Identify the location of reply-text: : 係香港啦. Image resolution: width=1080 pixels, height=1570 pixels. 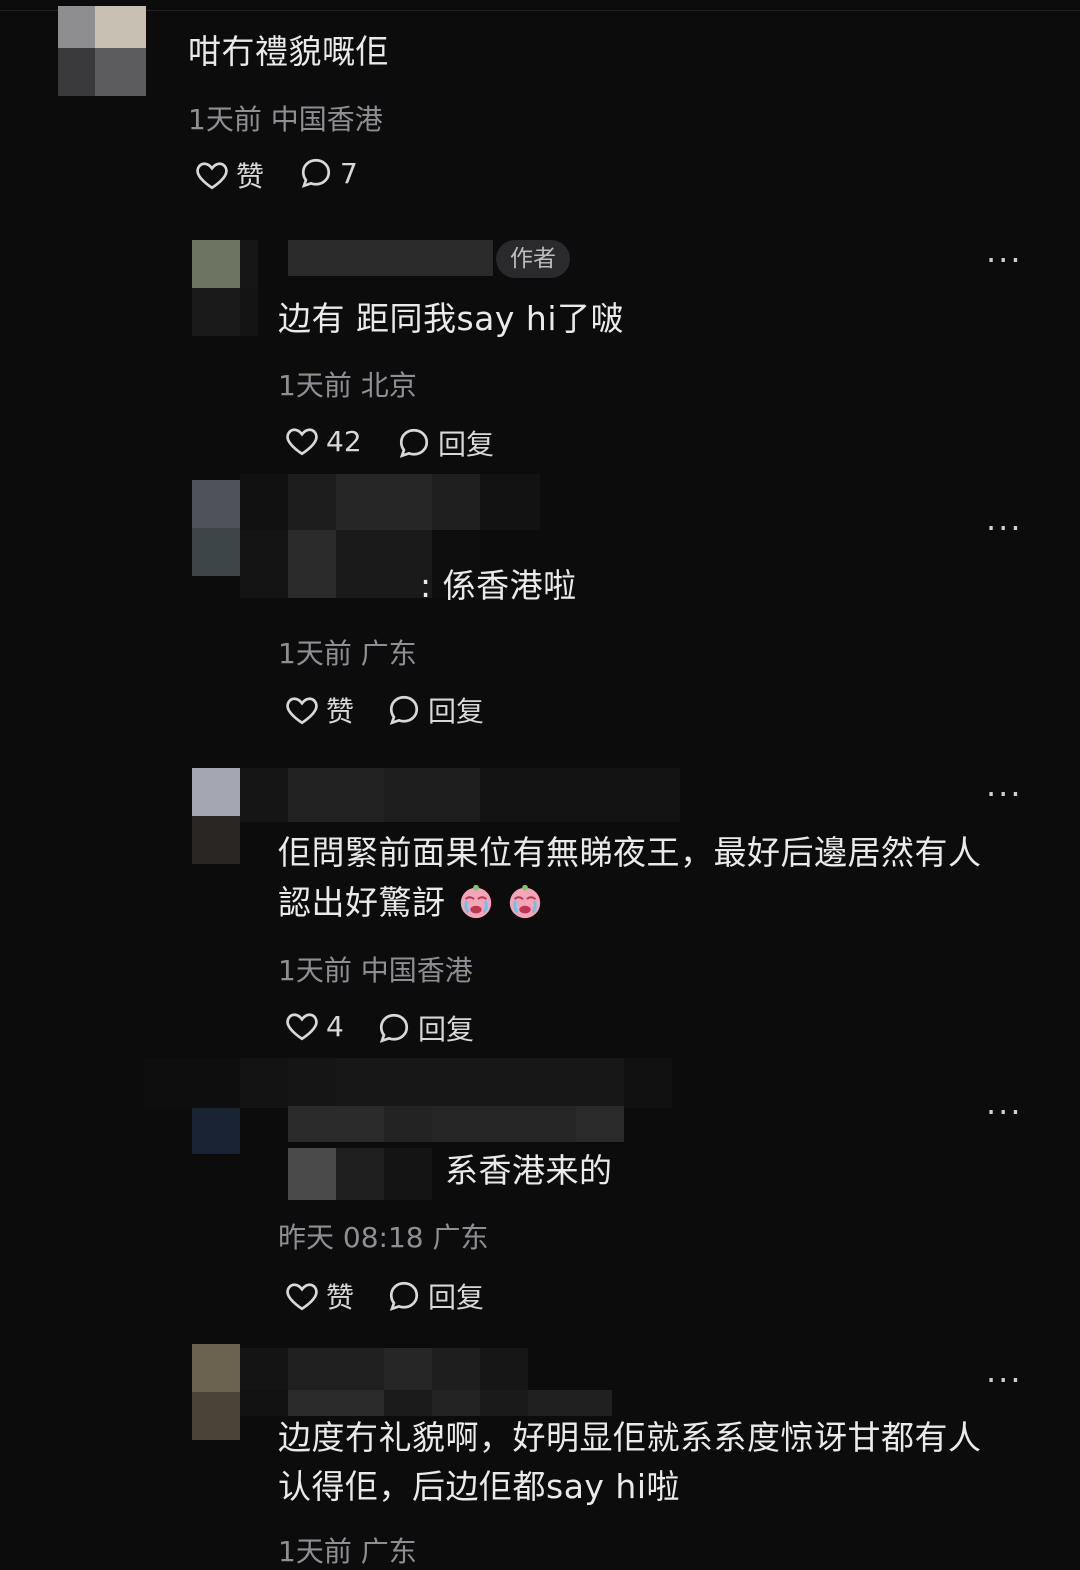
(498, 585).